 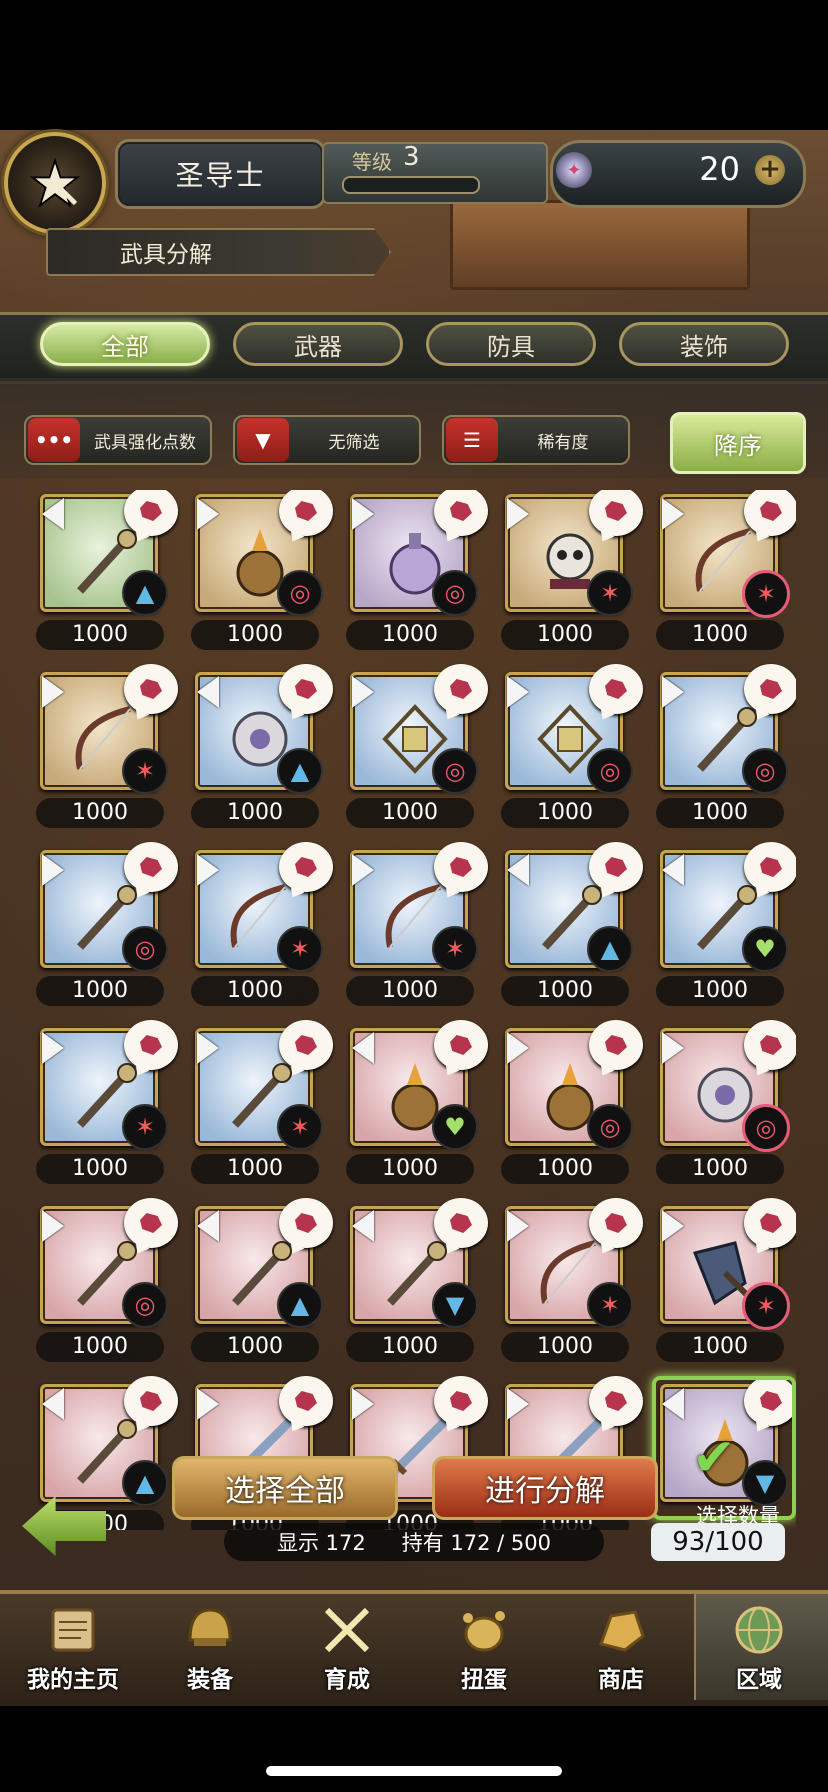 I want to click on nav-zone: 区域, so click(x=759, y=1646).